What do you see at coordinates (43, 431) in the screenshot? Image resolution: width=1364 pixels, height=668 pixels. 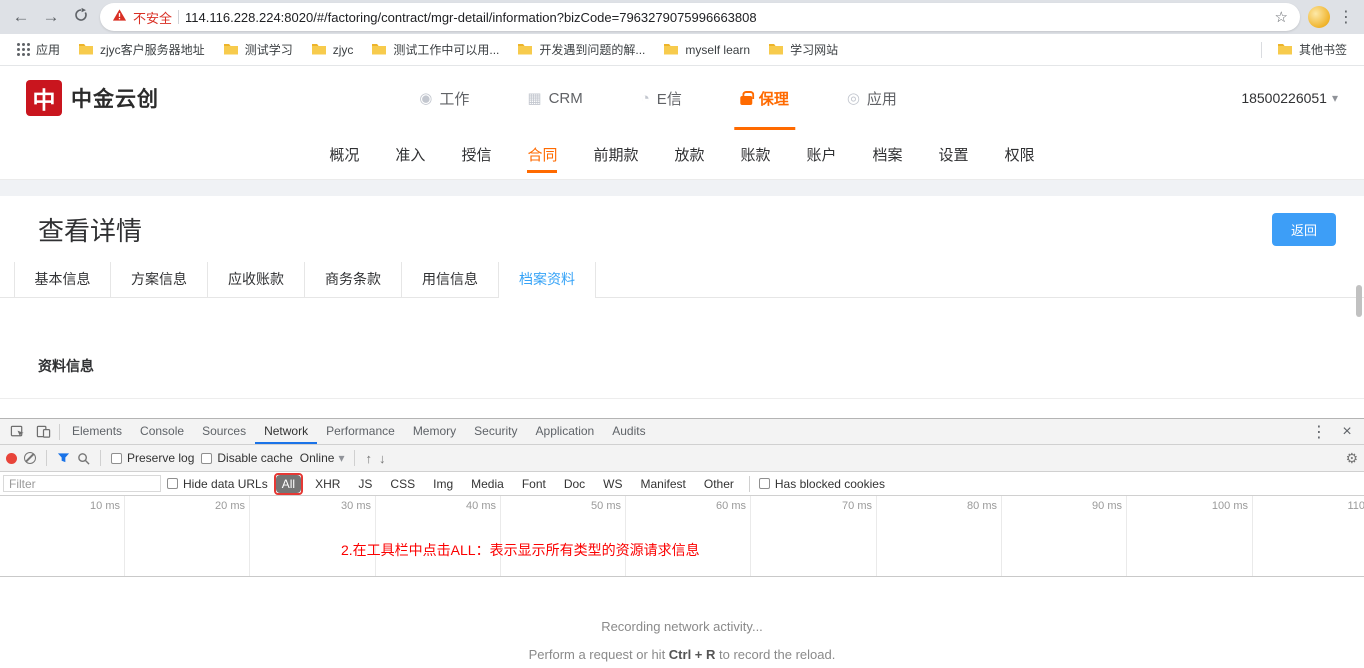 I see `device-toolbar-icon` at bounding box center [43, 431].